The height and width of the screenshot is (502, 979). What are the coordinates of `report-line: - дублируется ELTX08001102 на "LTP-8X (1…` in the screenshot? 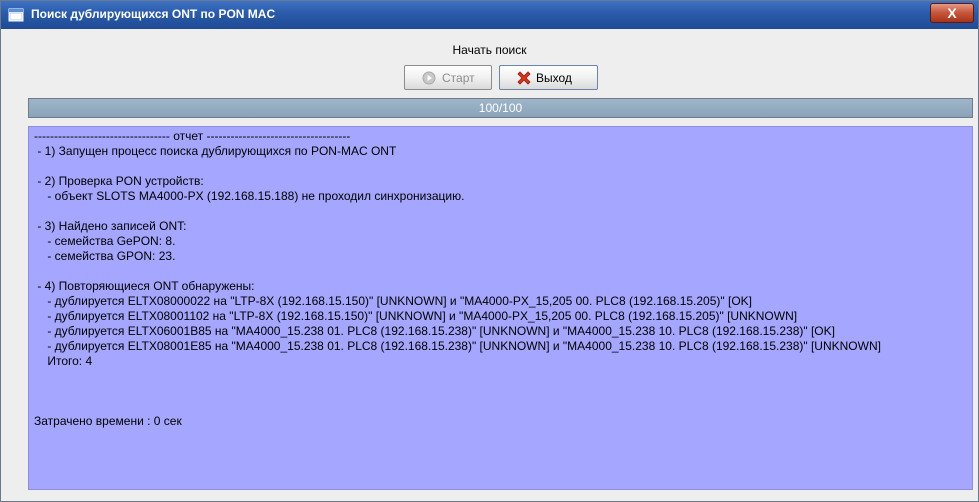 It's located at (416, 316).